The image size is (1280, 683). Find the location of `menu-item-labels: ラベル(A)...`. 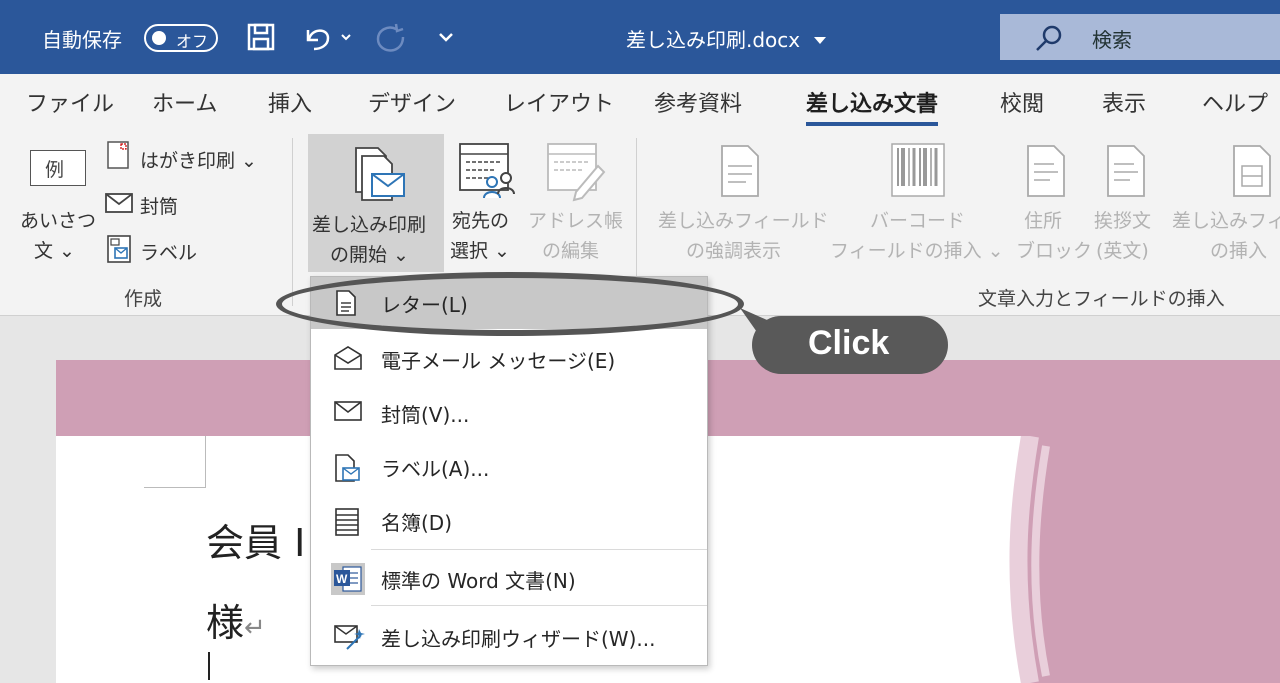

menu-item-labels: ラベル(A)... is located at coordinates (509, 467).